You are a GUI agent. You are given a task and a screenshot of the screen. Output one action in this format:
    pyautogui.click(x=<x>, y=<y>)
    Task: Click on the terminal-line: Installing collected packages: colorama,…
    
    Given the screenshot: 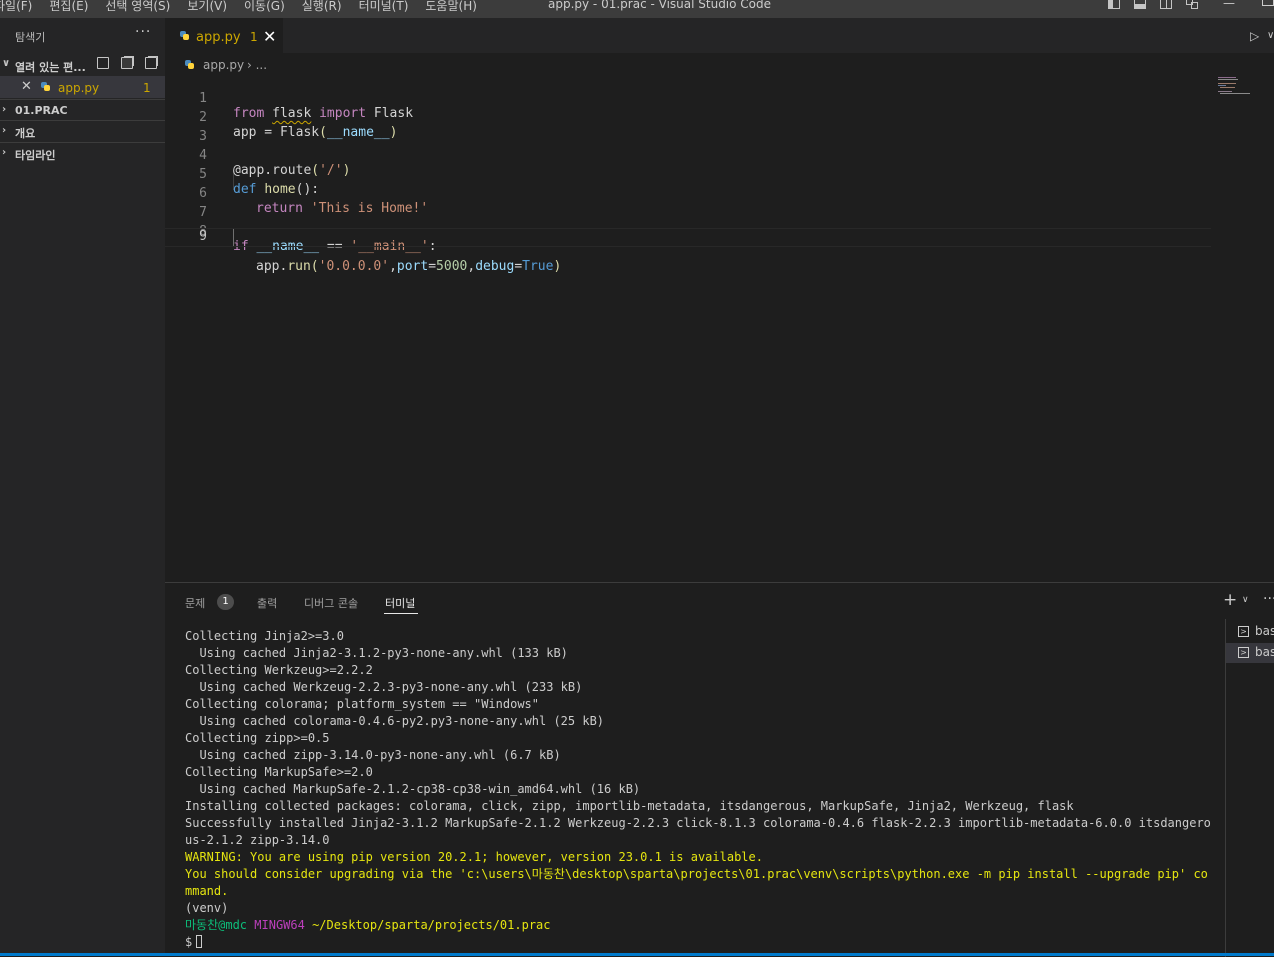 What is the action you would take?
    pyautogui.click(x=629, y=806)
    